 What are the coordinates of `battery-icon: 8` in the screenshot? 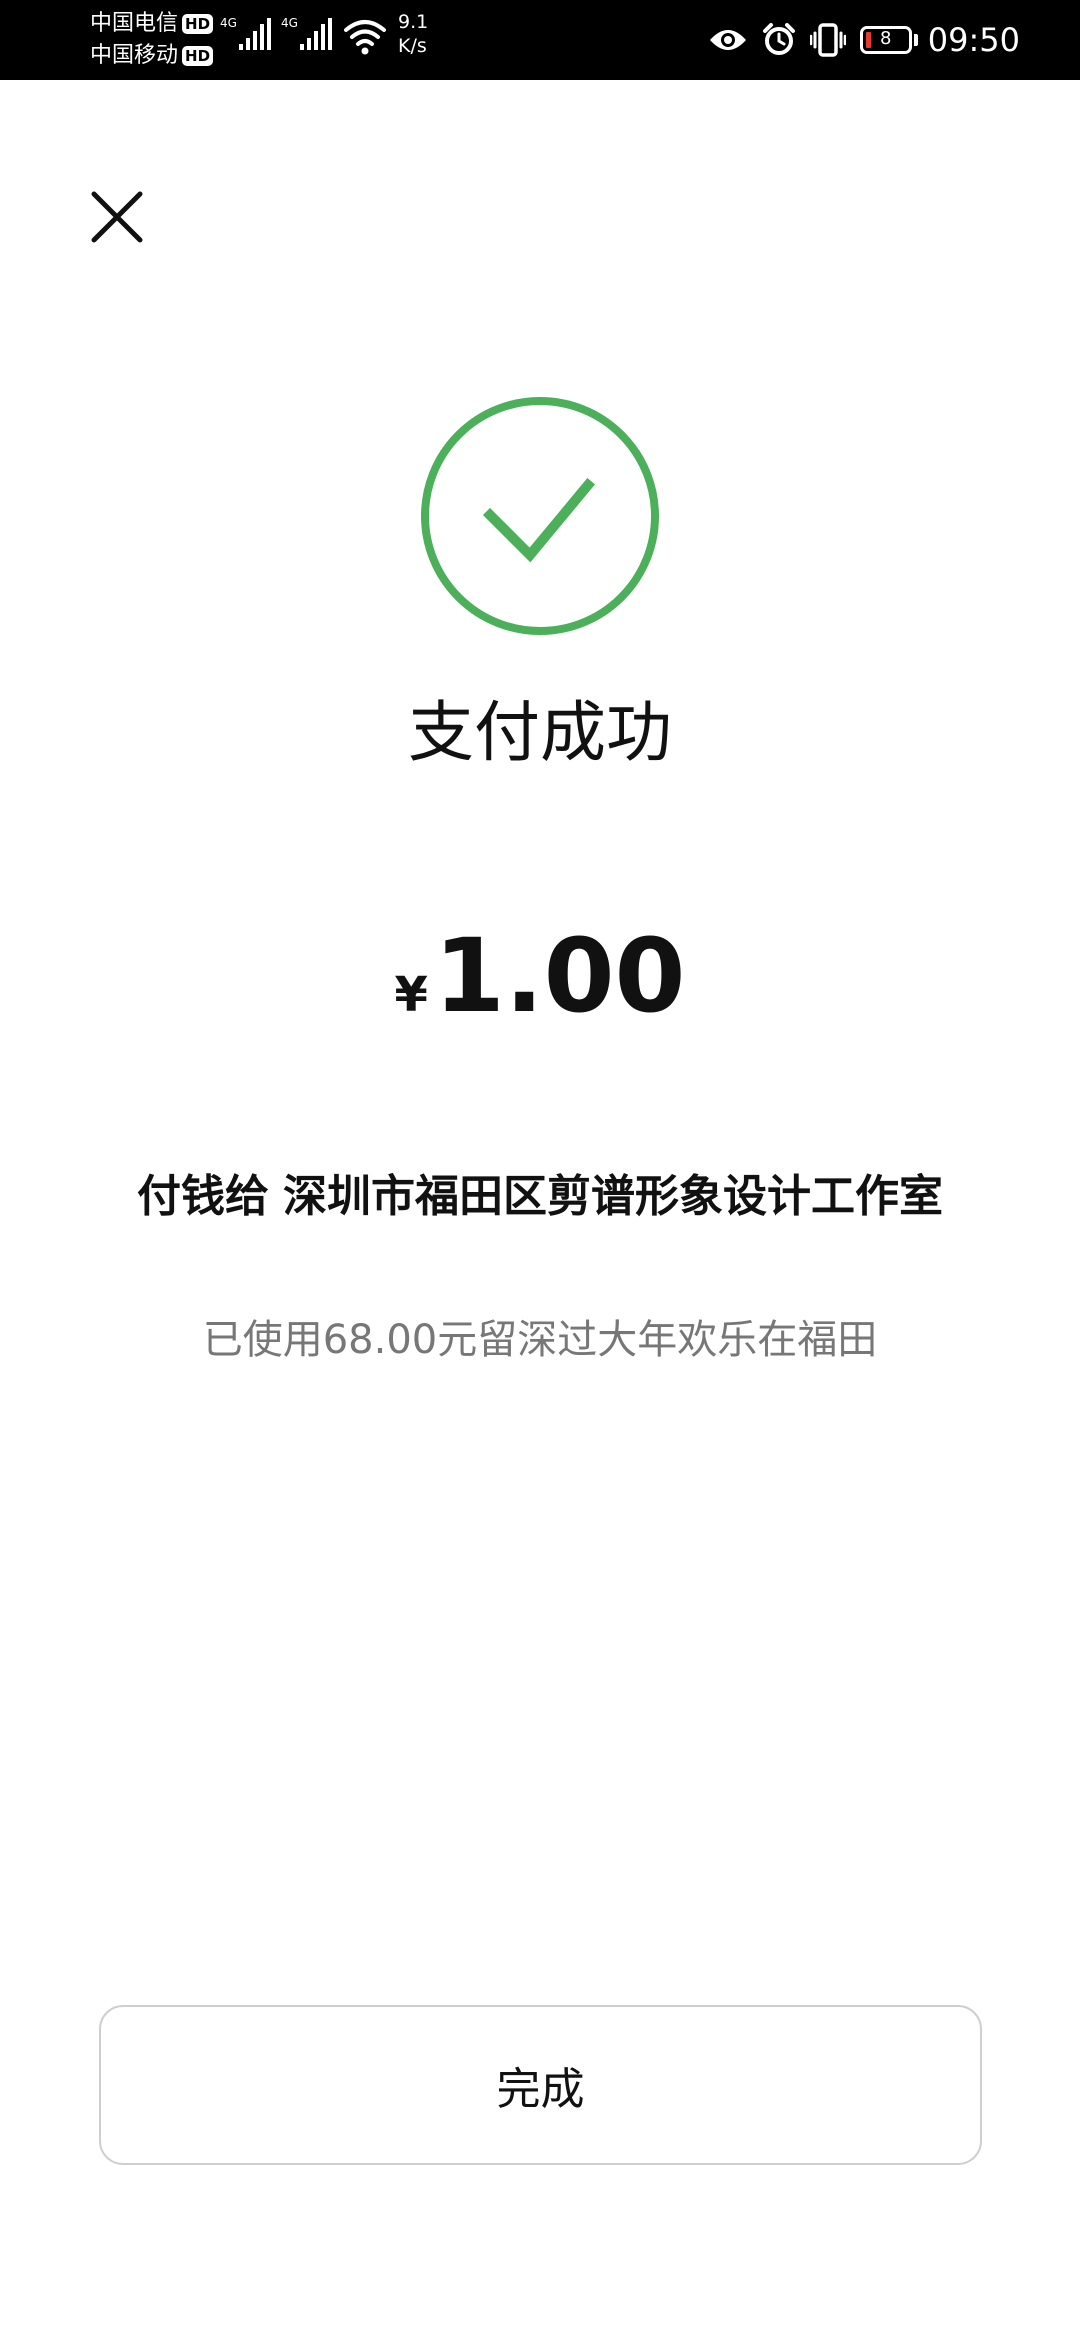 It's located at (885, 40).